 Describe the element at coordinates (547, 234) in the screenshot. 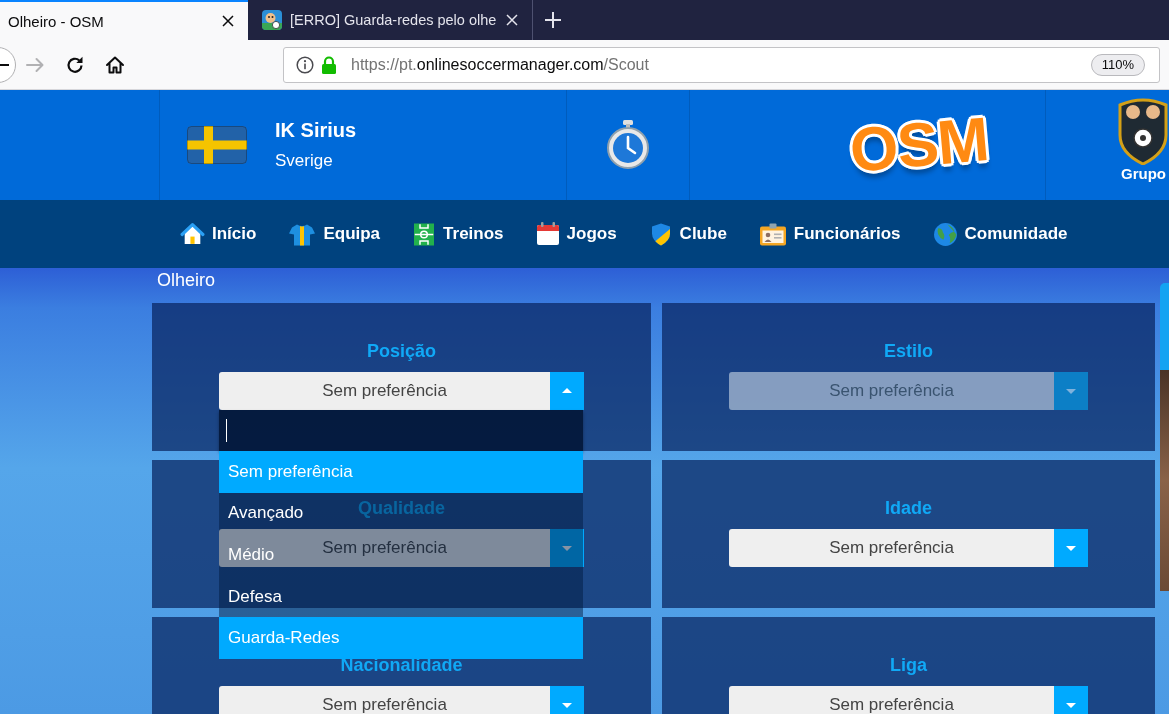

I see `calendar-icon` at that location.